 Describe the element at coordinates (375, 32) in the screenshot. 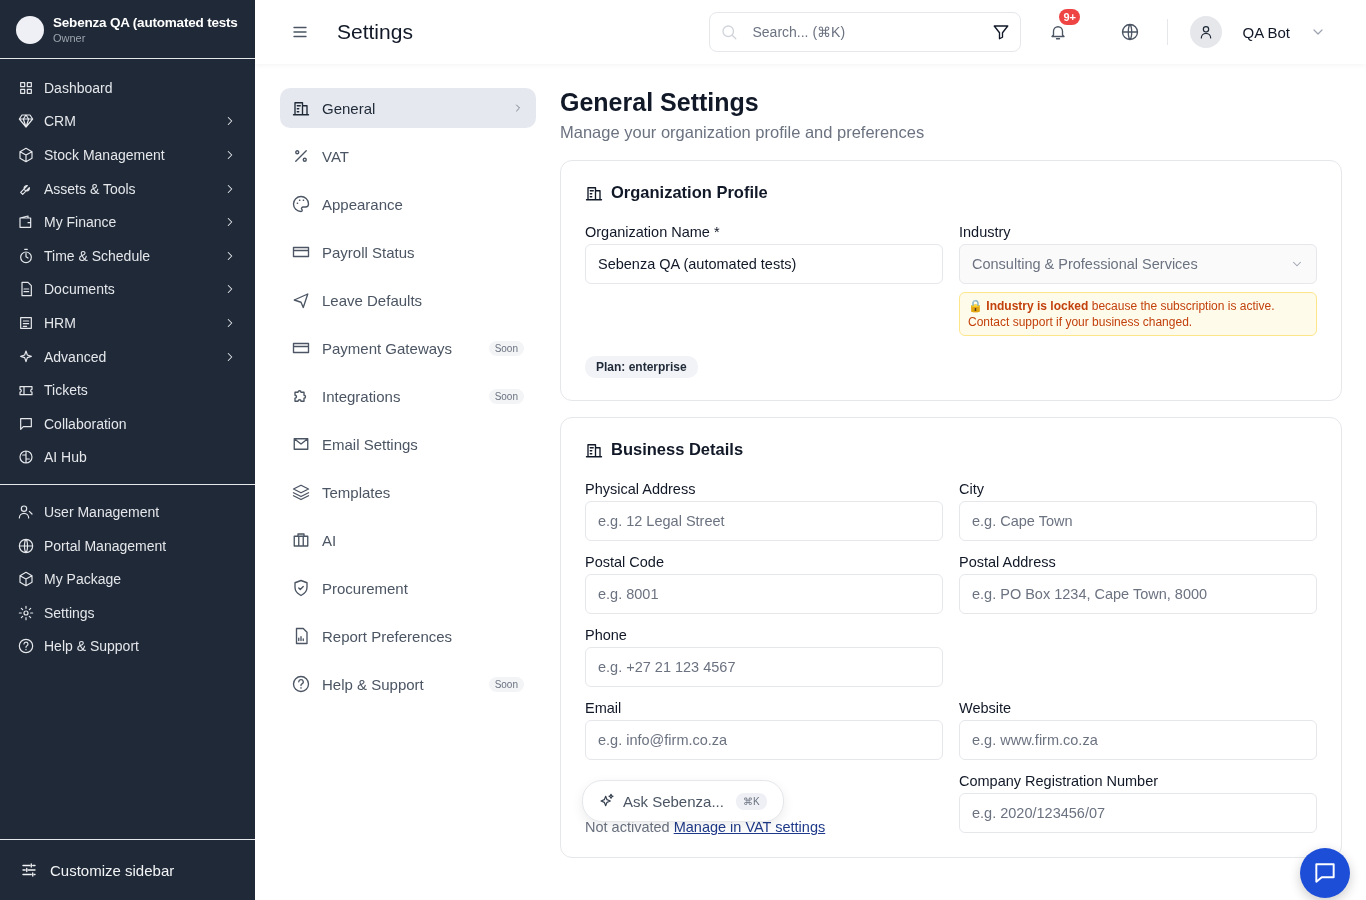

I see `page-title: Settings` at that location.